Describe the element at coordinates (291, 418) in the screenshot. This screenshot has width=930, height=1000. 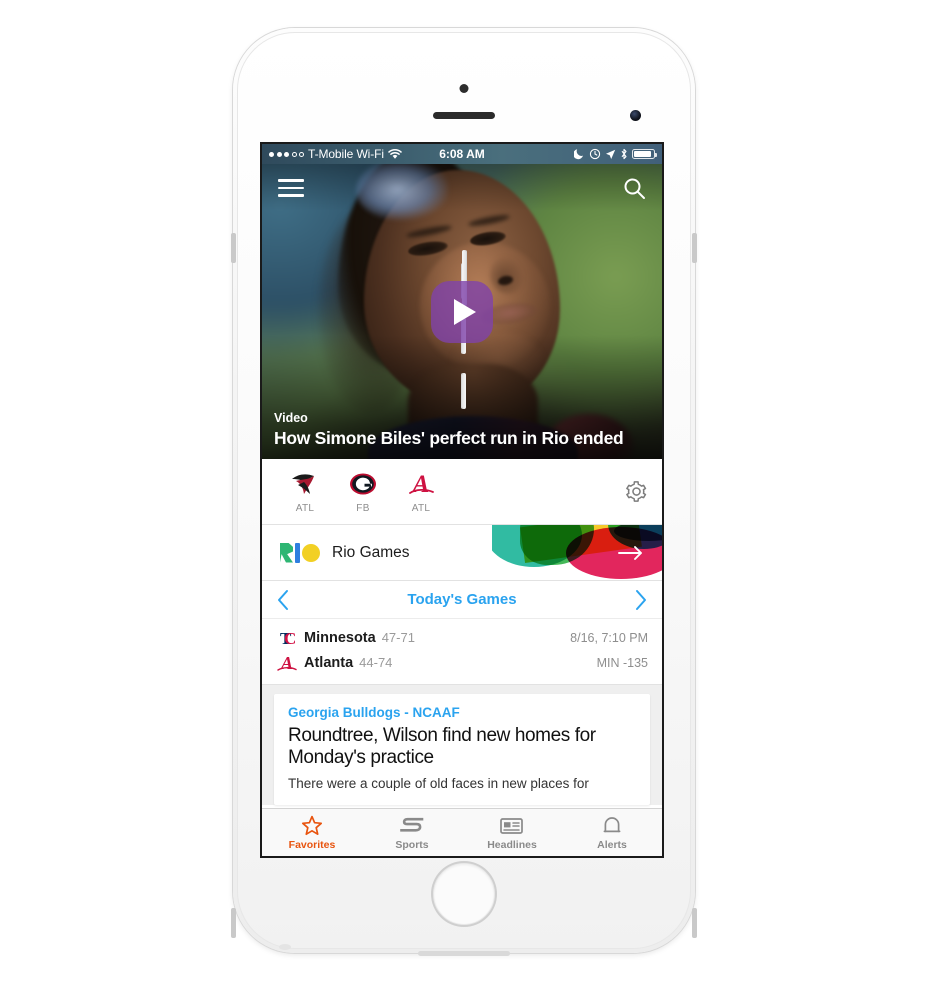
I see `hero-kicker: Video` at that location.